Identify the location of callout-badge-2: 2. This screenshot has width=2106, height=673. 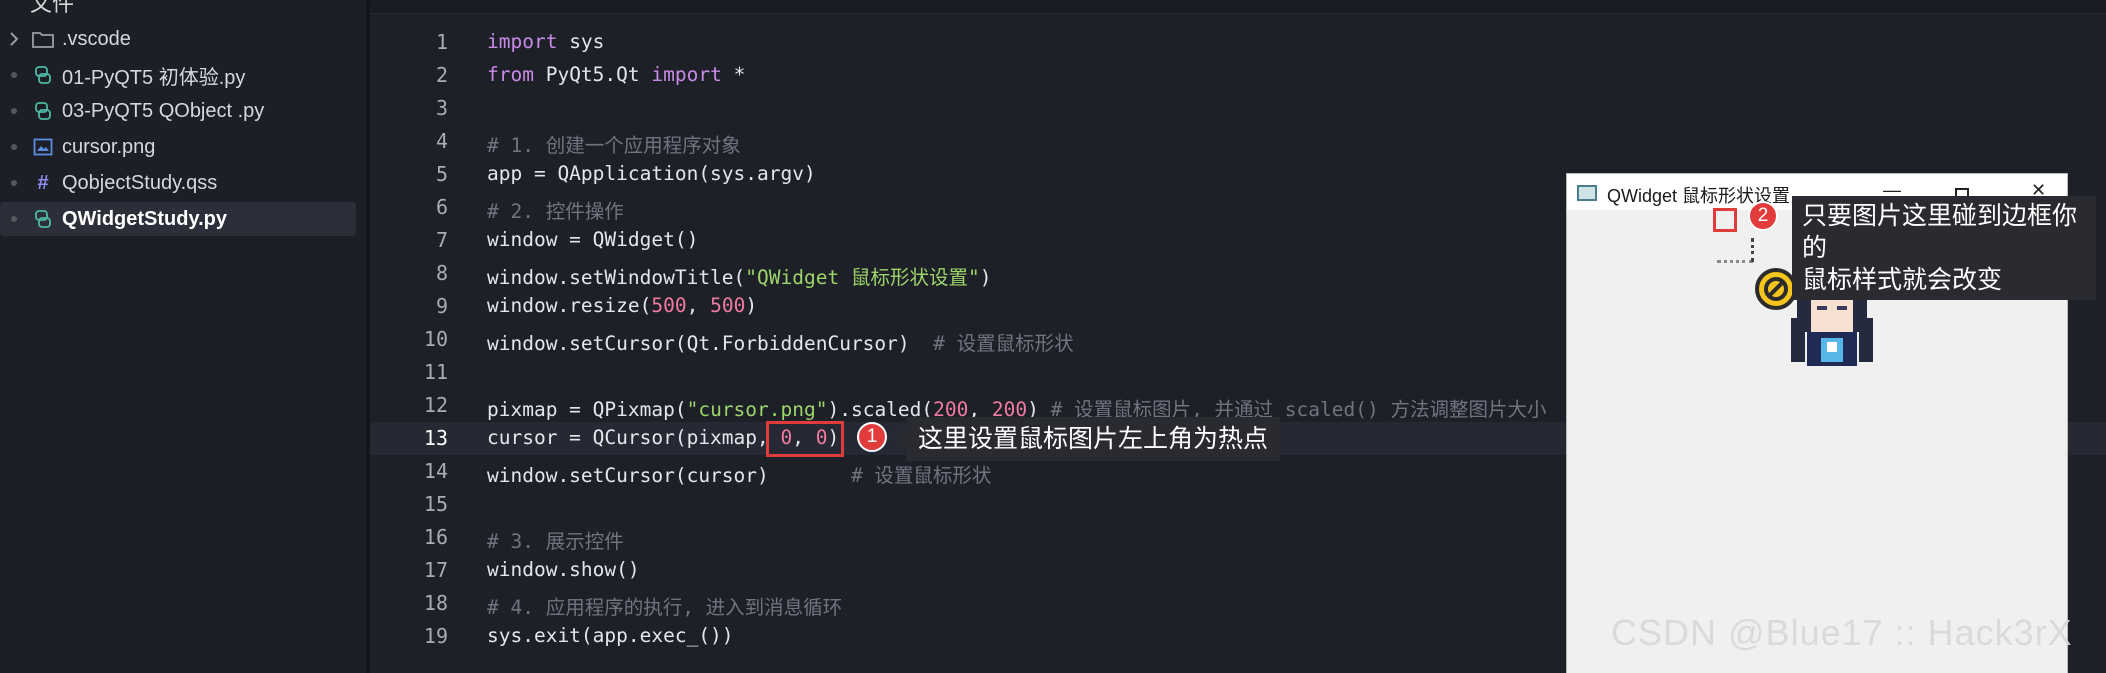
(1763, 216).